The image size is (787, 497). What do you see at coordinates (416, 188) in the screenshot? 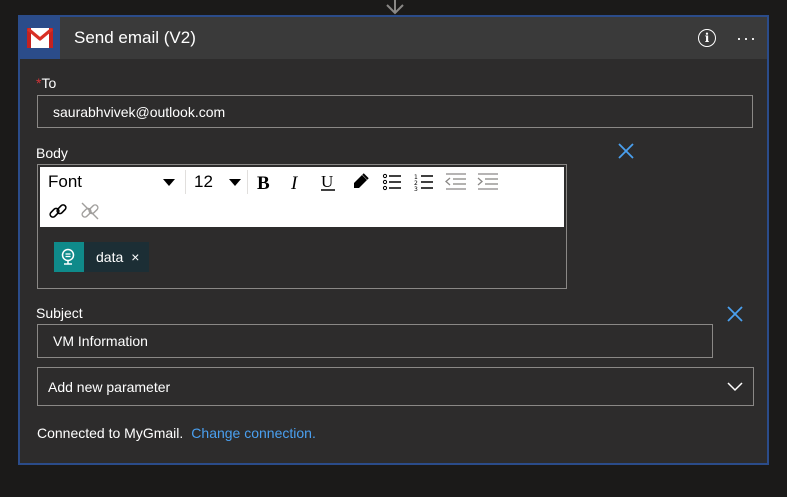
I see `svg-text: 3` at bounding box center [416, 188].